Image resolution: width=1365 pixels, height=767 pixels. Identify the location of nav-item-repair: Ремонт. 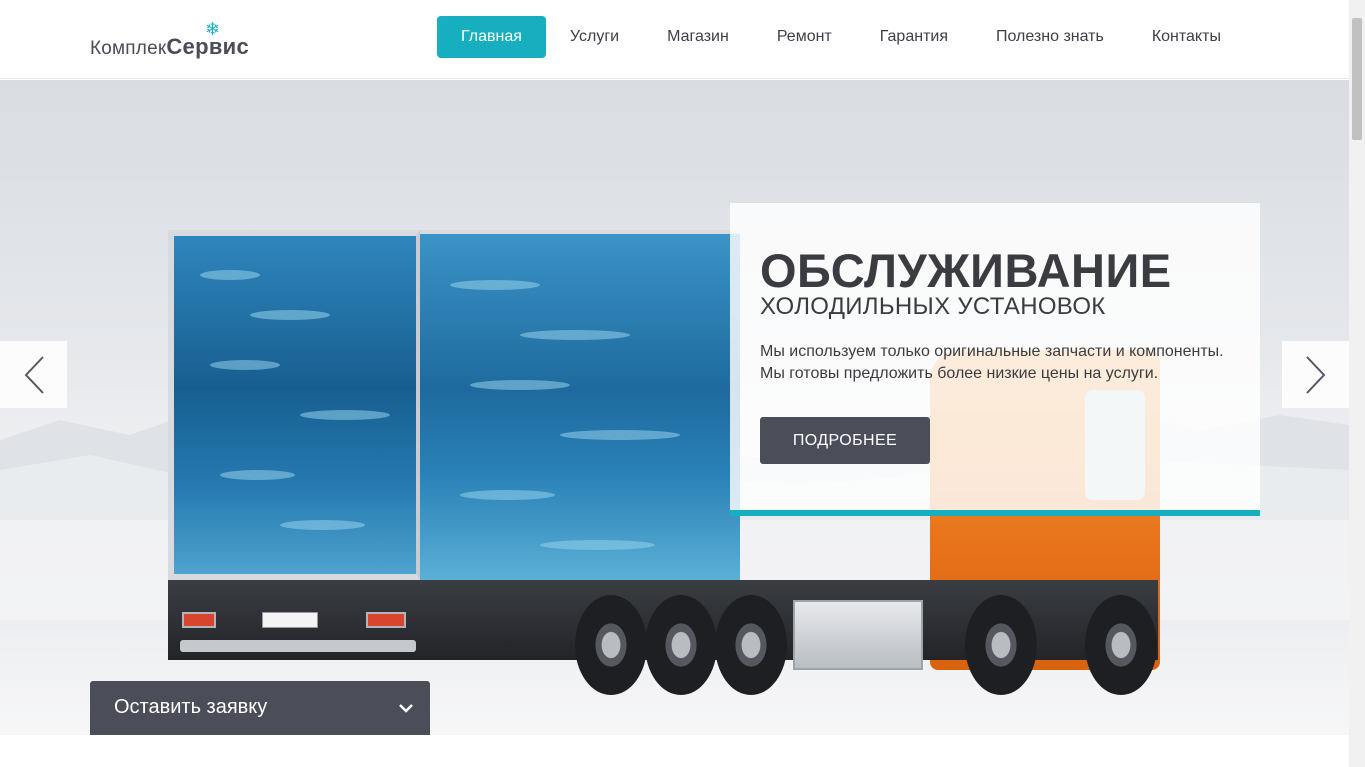
(804, 37).